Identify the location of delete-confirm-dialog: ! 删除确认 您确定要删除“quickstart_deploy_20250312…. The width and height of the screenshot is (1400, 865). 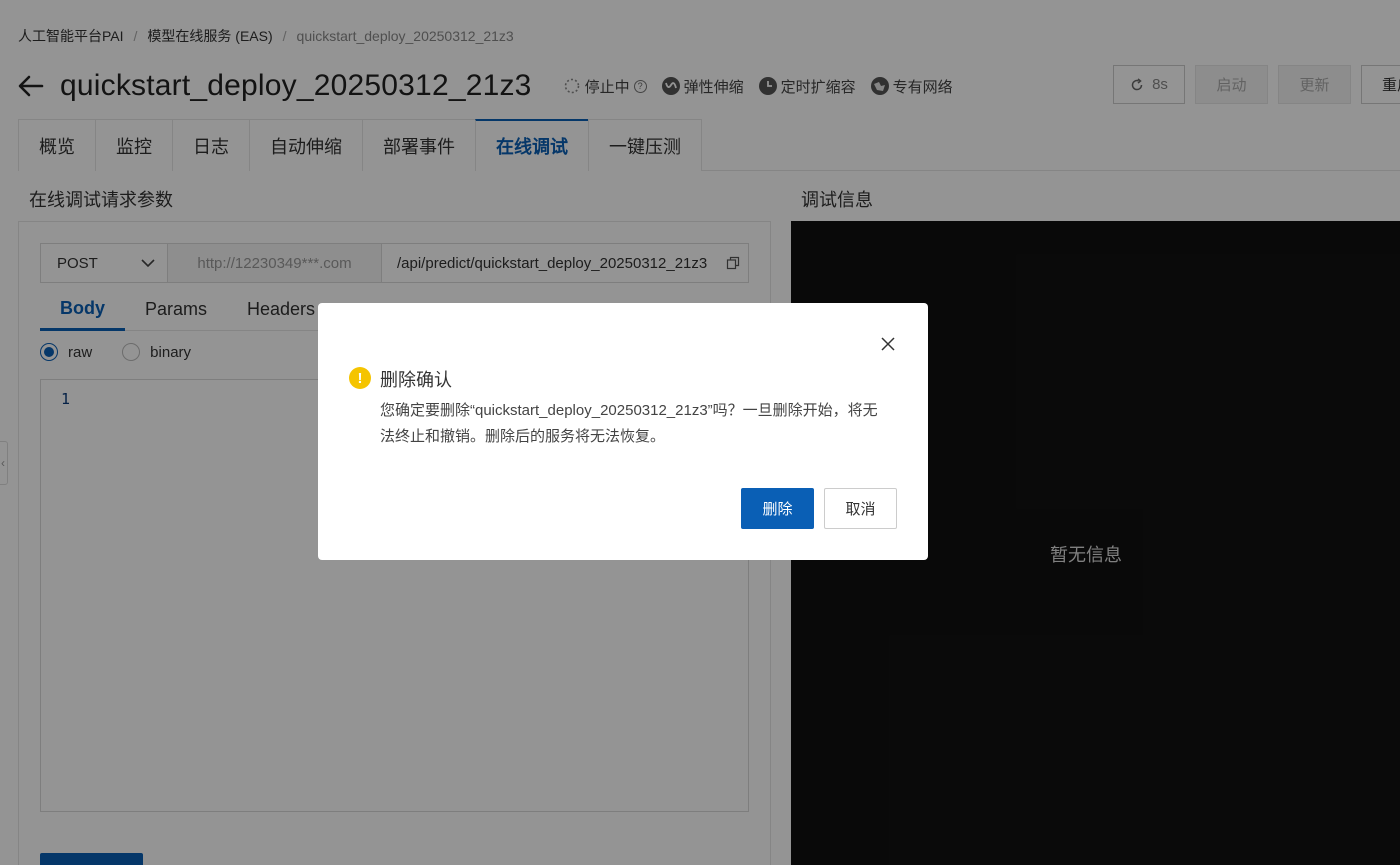
(623, 431).